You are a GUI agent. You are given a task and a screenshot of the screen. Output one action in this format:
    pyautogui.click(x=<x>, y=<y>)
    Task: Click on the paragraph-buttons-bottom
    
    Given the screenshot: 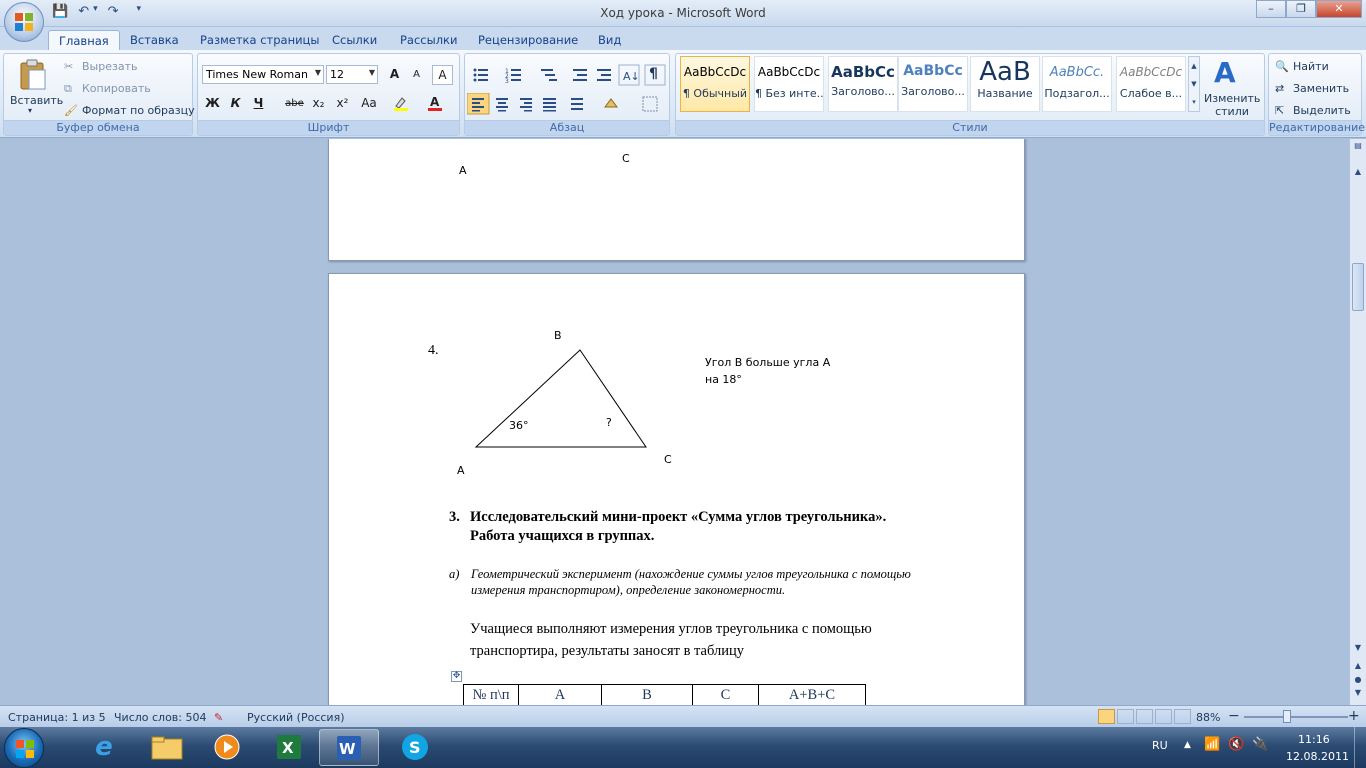 What is the action you would take?
    pyautogui.click(x=567, y=104)
    